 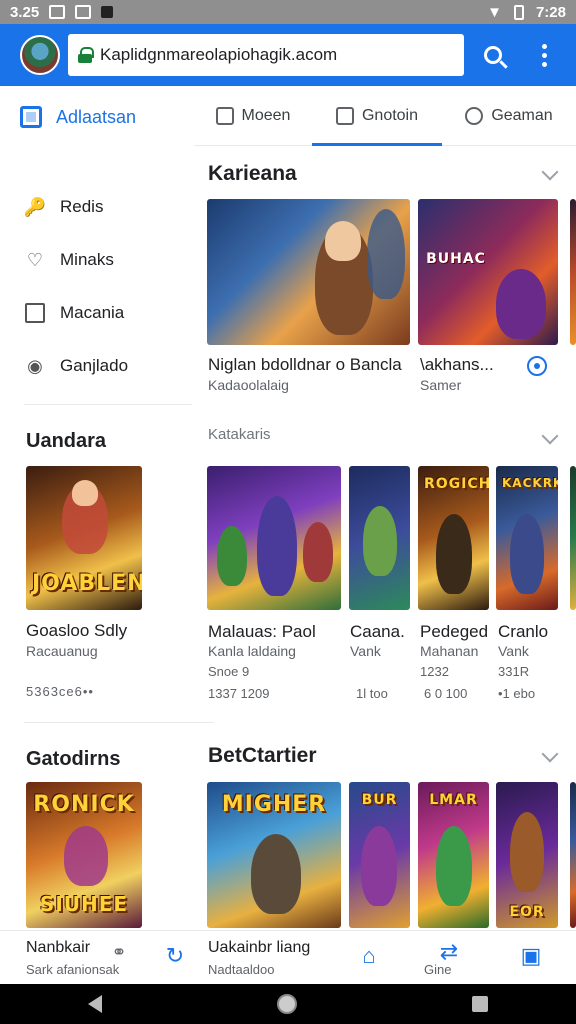 I want to click on section-title: Karieana, so click(x=252, y=173).